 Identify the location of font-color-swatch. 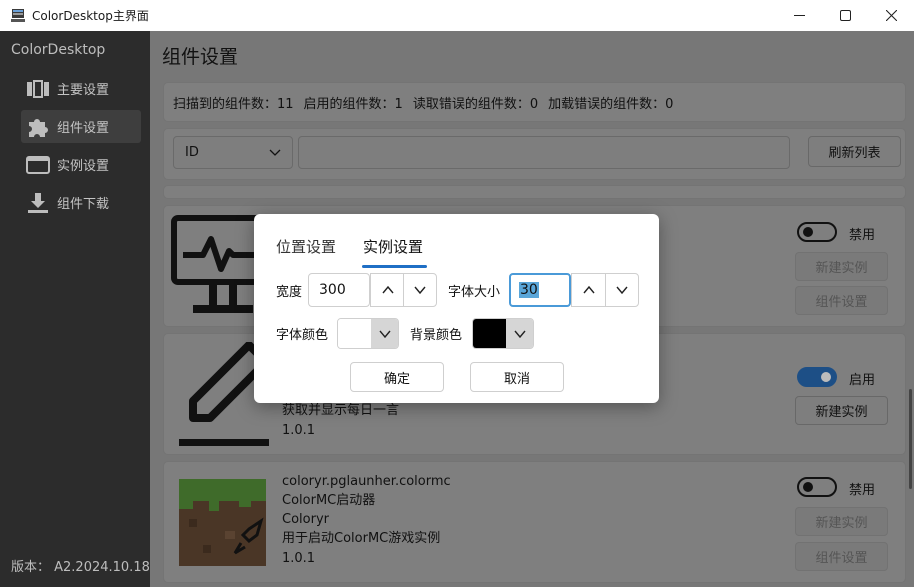
(354, 333).